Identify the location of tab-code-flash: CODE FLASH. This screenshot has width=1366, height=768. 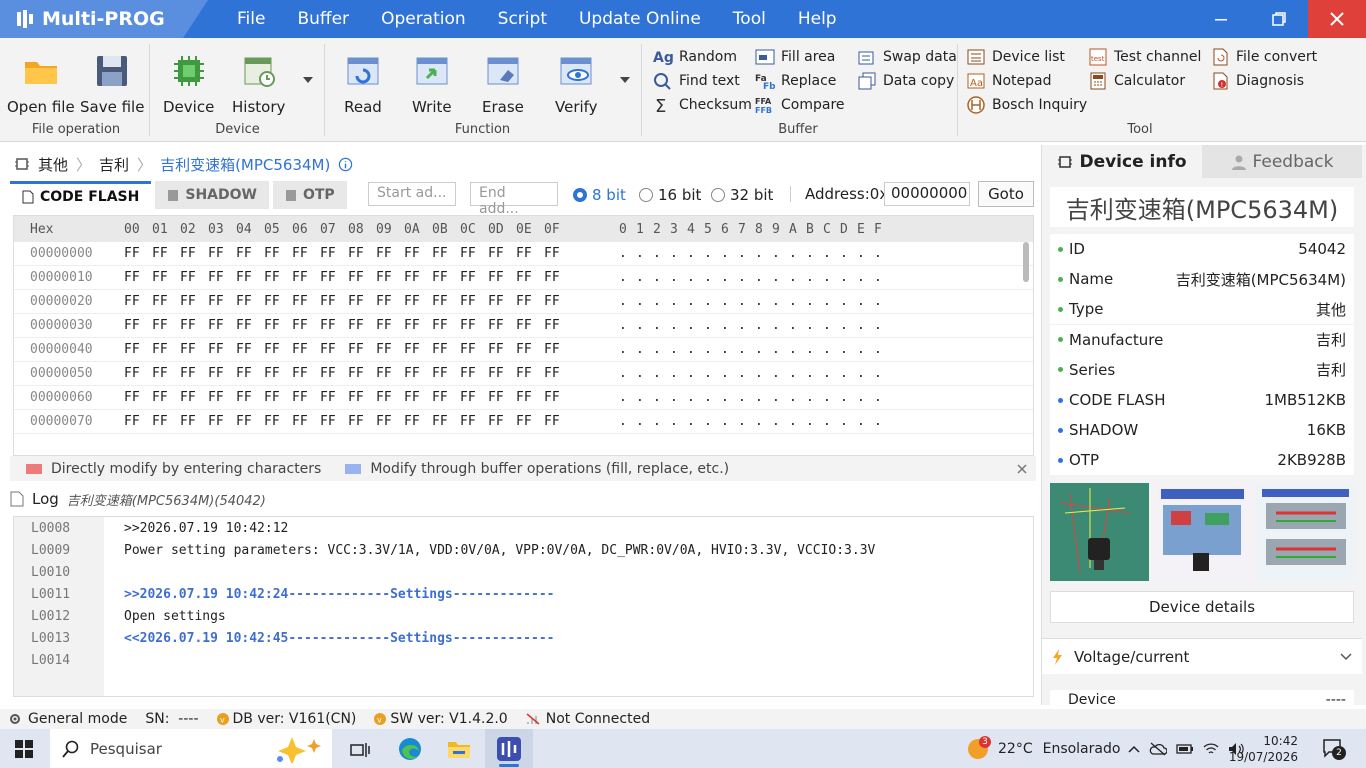
(81, 195).